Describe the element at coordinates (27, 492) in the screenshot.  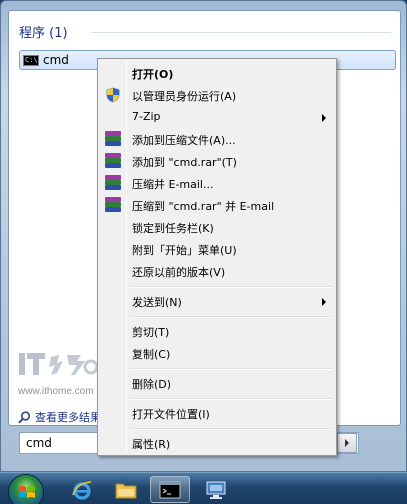
I see `windows-logo-icon` at that location.